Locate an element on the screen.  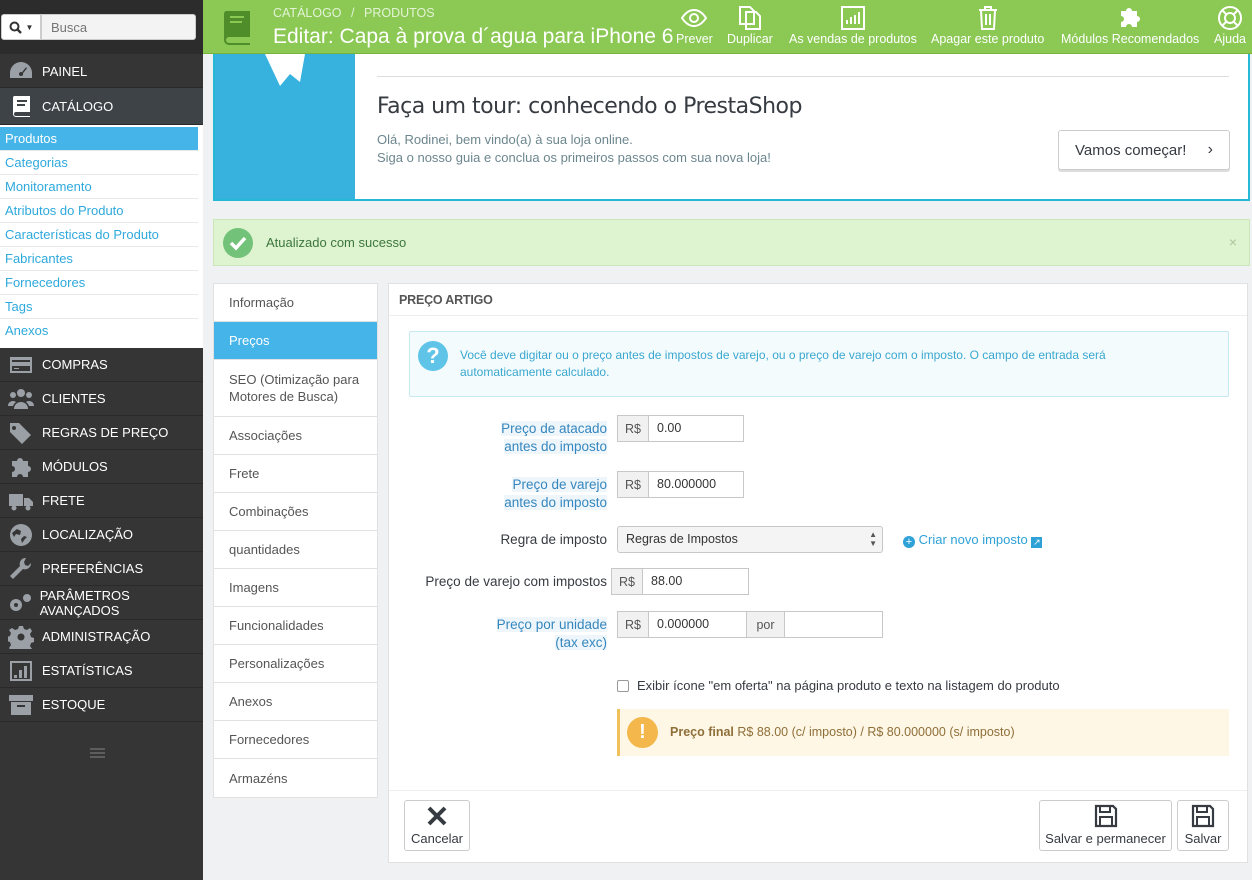
save-button: Salvar is located at coordinates (1203, 825).